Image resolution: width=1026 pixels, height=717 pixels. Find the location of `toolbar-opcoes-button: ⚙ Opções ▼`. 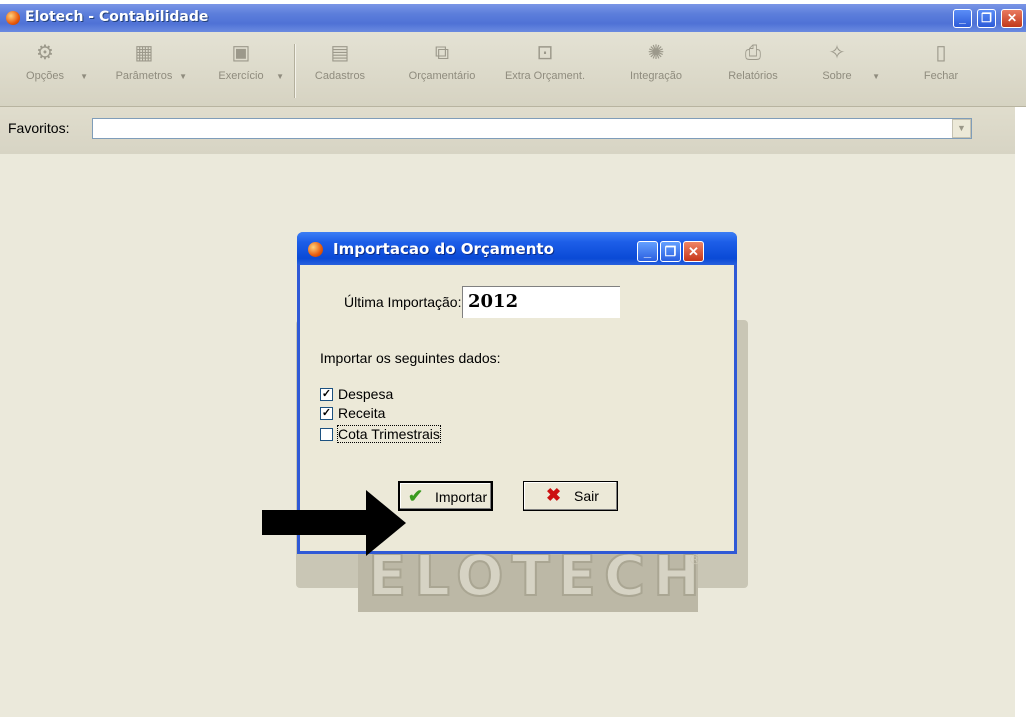

toolbar-opcoes-button: ⚙ Opções ▼ is located at coordinates (45, 72).